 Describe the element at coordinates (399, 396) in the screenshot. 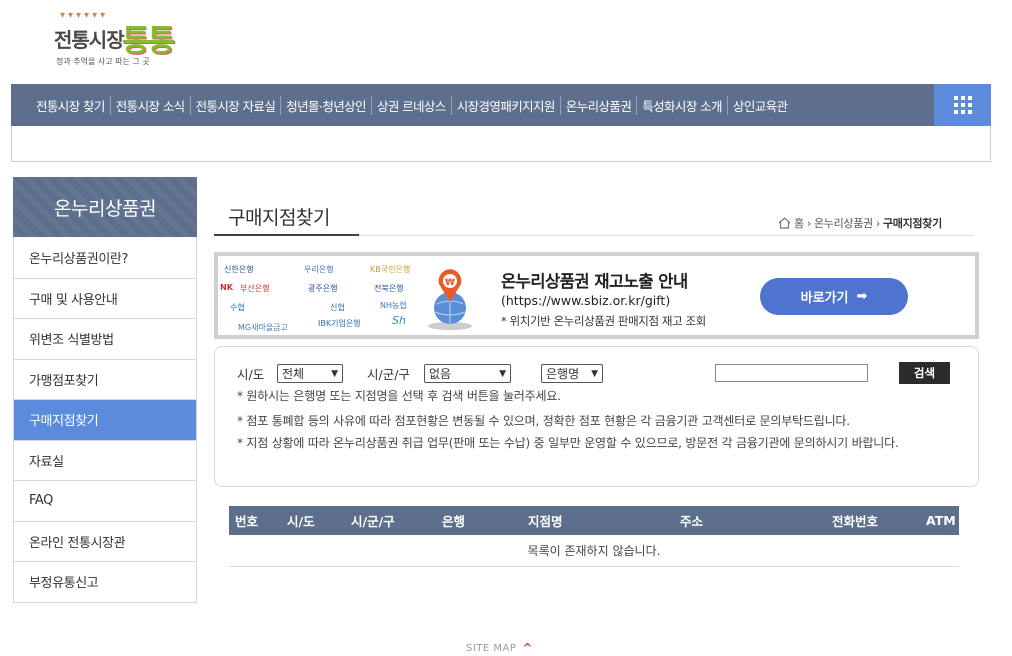

I see `search-note: * 원하시는 은행명 또는 지점명을 선택 후 검색 버튼을 눌러주세요.` at that location.